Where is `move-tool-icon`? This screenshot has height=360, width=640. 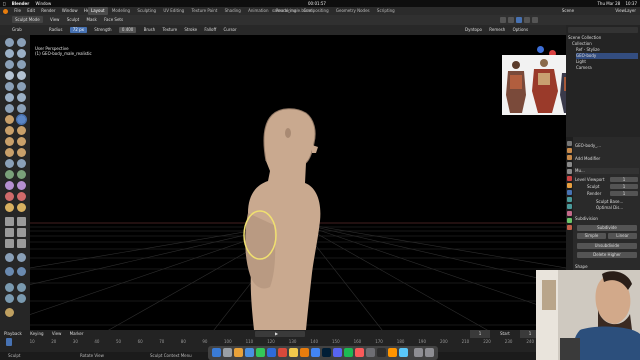
move-tool-icon is located at coordinates (9, 287).